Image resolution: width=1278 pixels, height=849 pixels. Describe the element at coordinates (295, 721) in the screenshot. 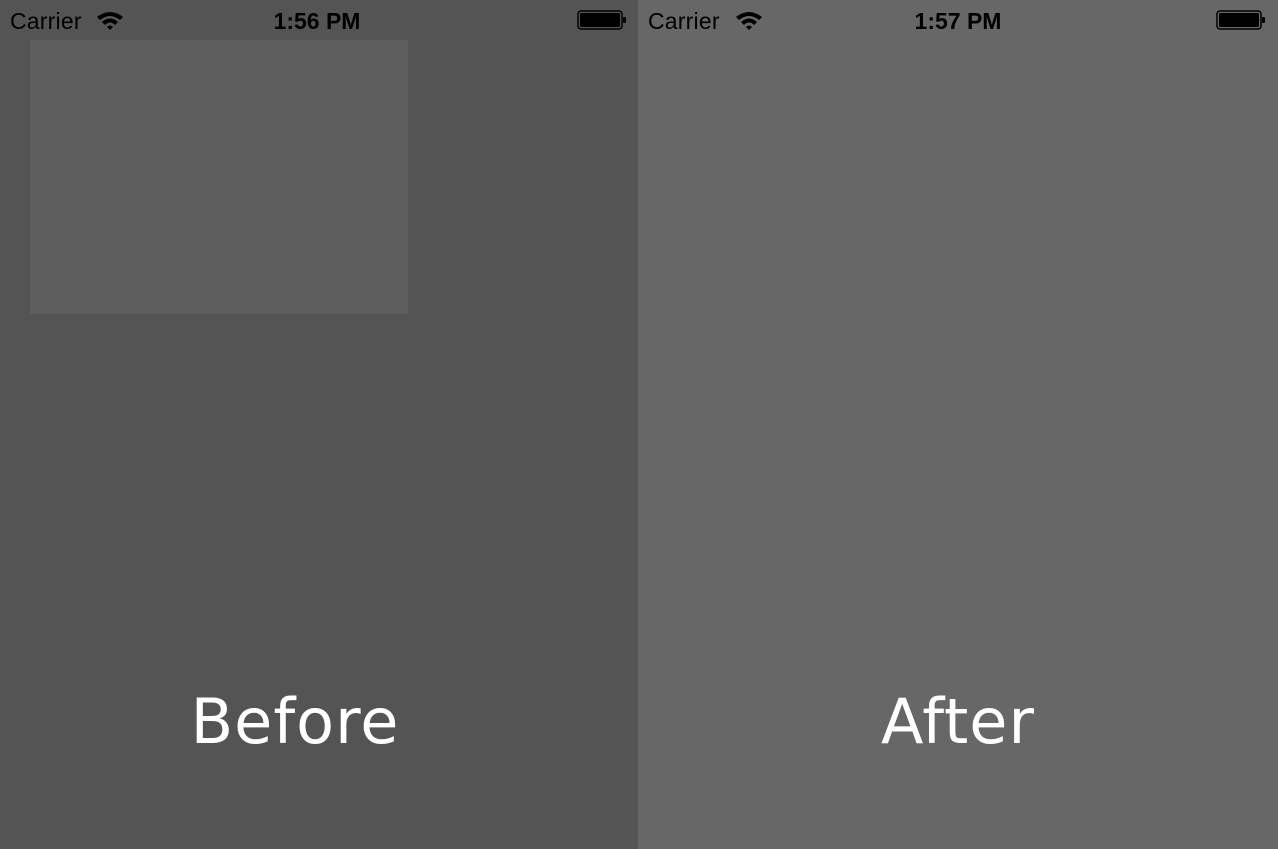

I see `before-caption: Before` at that location.